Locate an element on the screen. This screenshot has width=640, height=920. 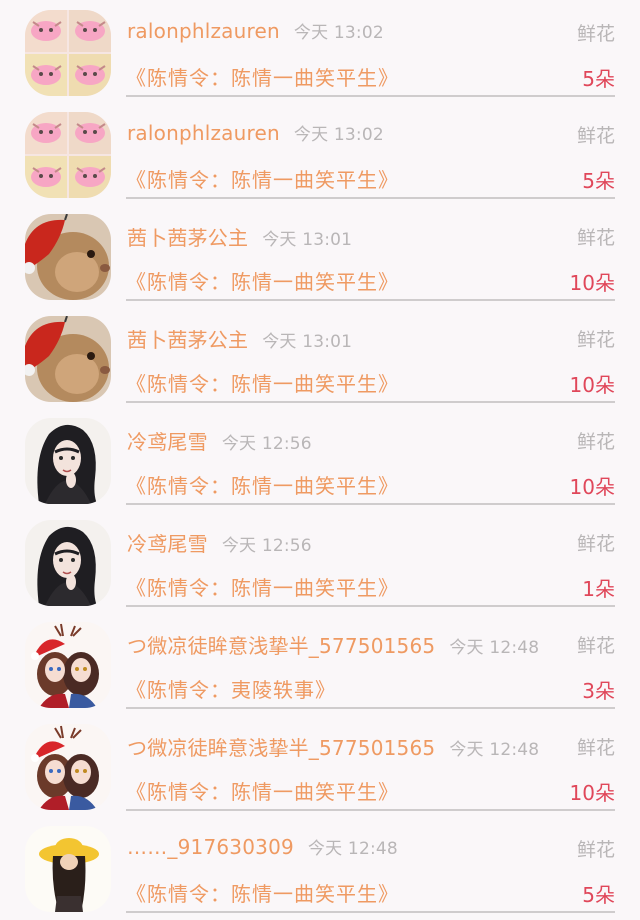
gift-record-row: 冷鸢尾雪 今天 12:56 鲜花 《陈情令：陈情一曲笑平生》 1朵 is located at coordinates (320, 561).